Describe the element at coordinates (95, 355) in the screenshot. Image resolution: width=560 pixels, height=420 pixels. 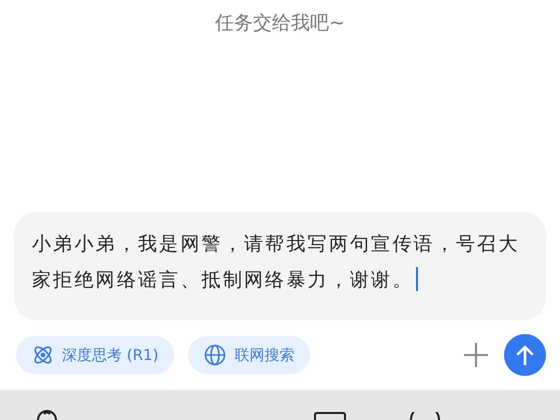
I see `deep-think-toggle: 深度思考 (R1)` at that location.